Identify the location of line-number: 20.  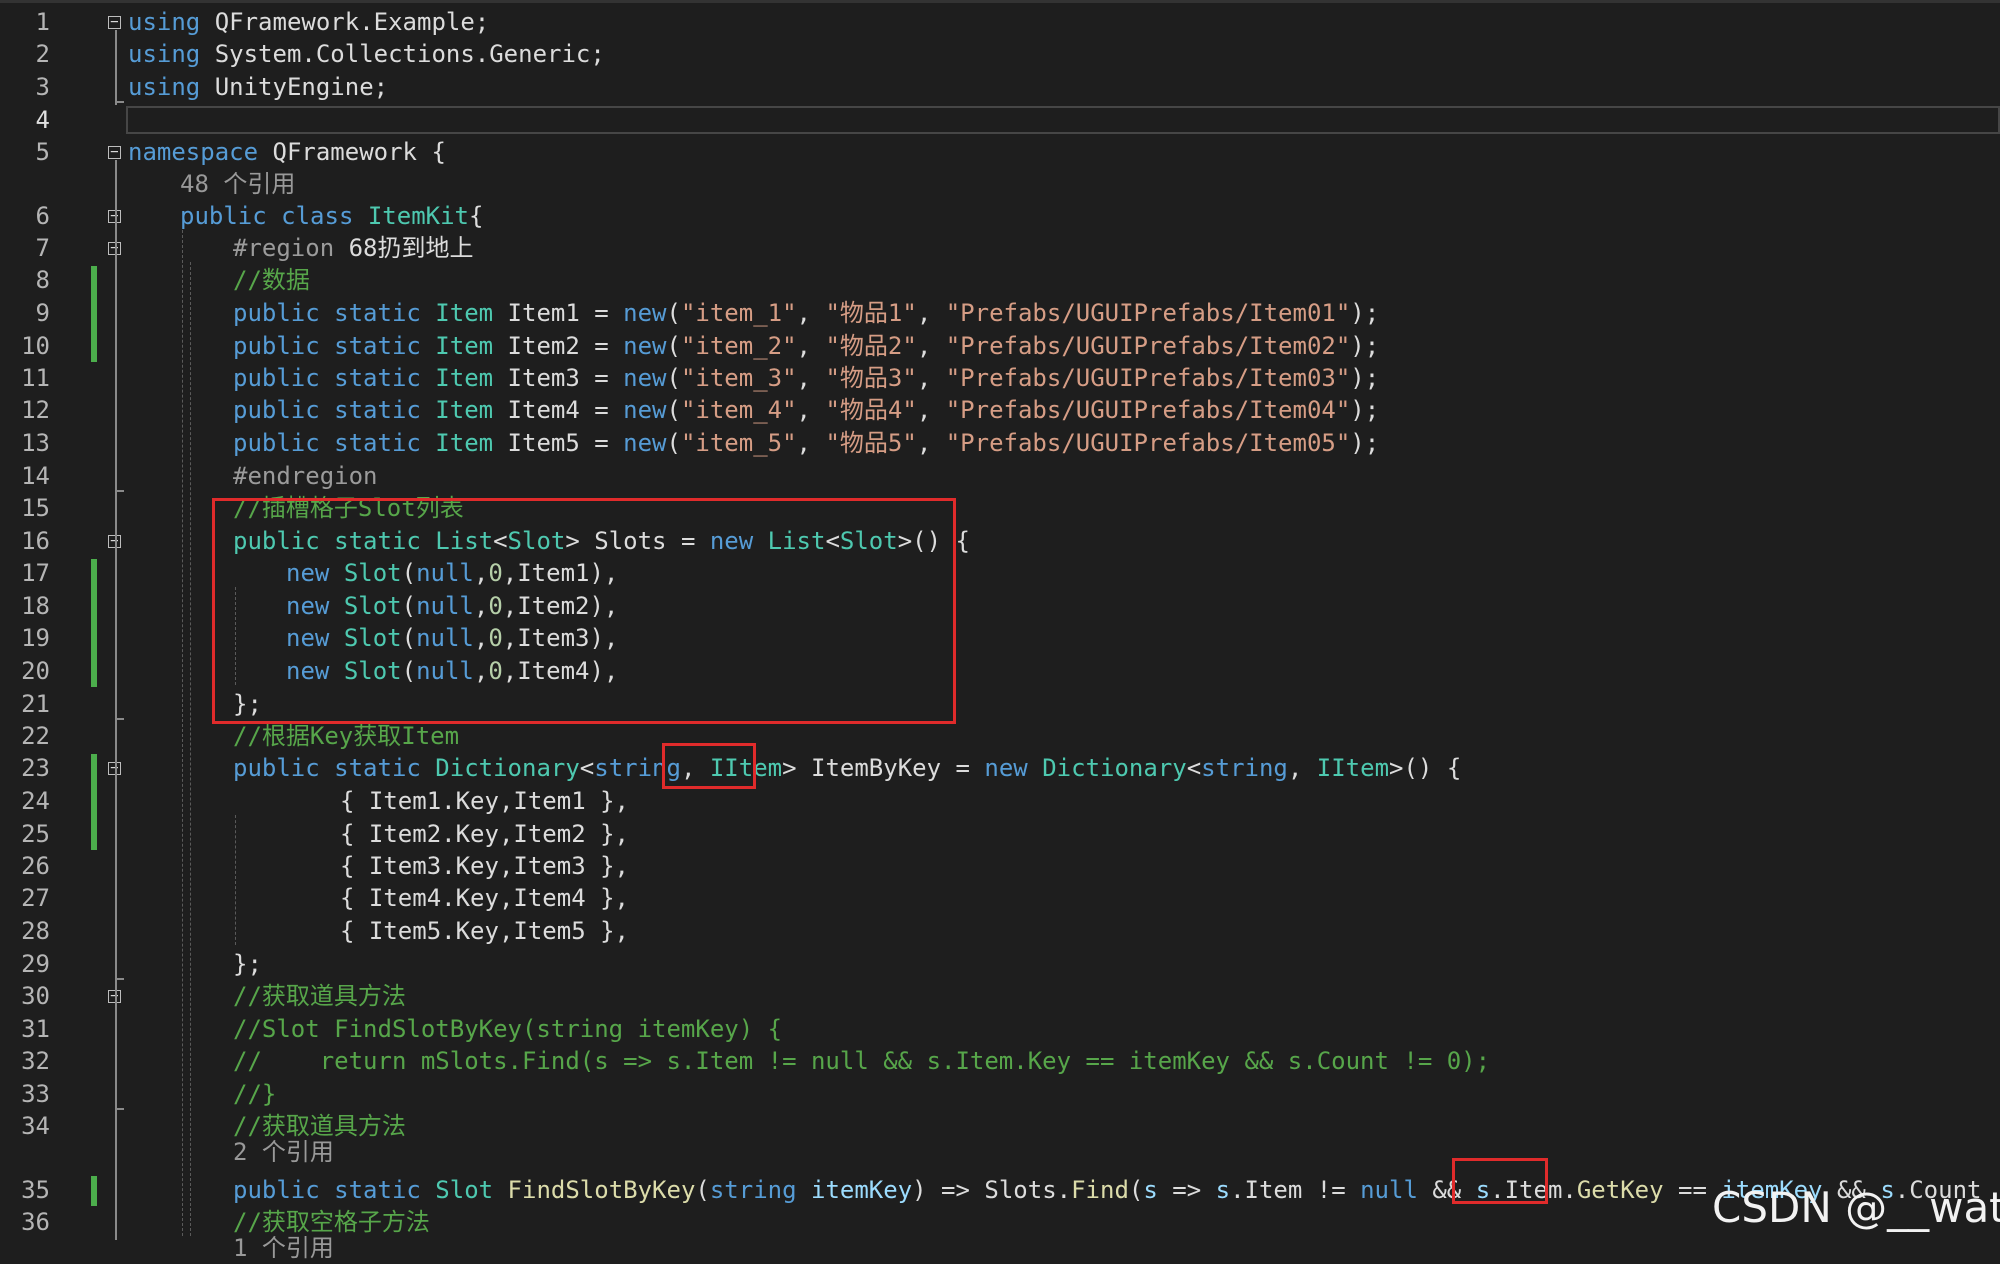
(35, 671).